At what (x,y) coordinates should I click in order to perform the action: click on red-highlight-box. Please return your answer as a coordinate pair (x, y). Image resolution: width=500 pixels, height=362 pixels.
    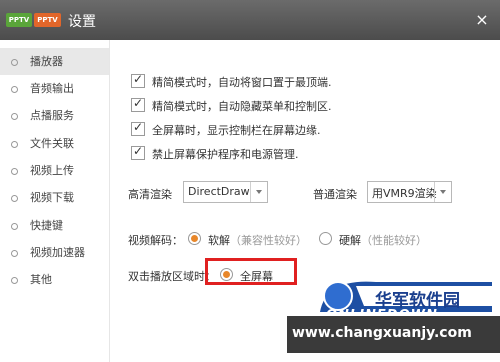
    Looking at the image, I should click on (251, 271).